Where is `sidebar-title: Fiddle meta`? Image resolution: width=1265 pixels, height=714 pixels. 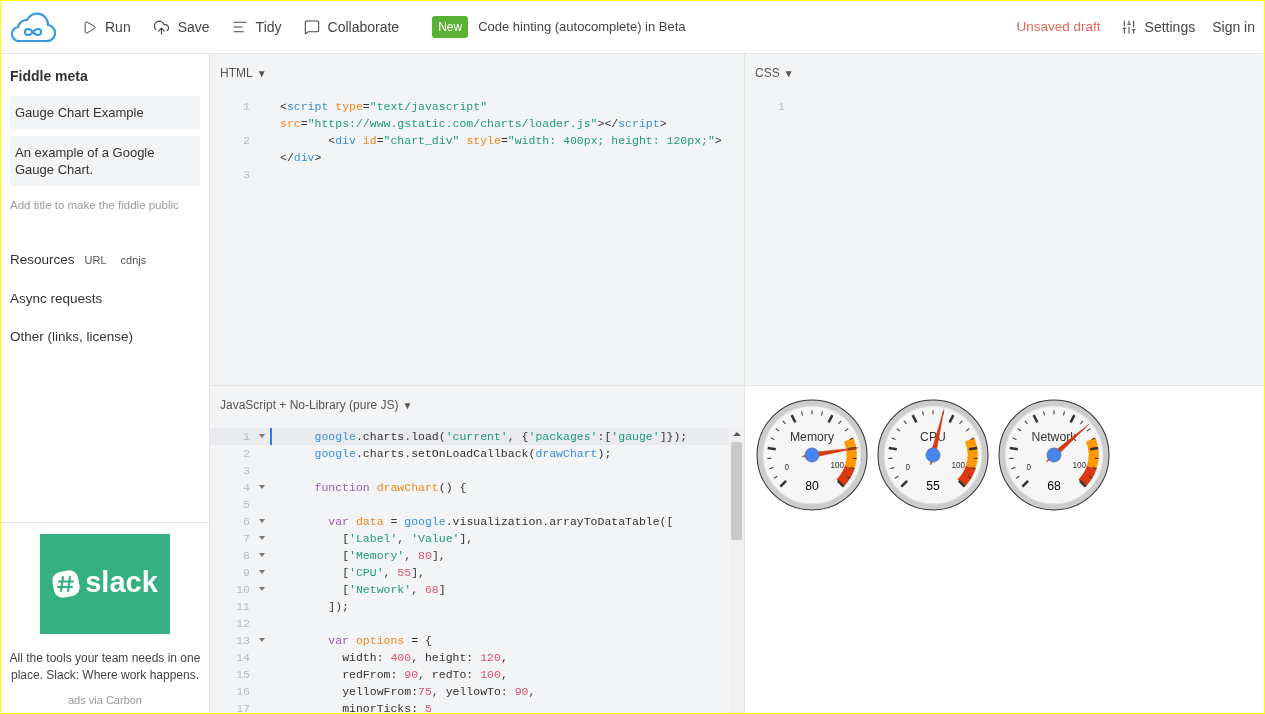 sidebar-title: Fiddle meta is located at coordinates (49, 76).